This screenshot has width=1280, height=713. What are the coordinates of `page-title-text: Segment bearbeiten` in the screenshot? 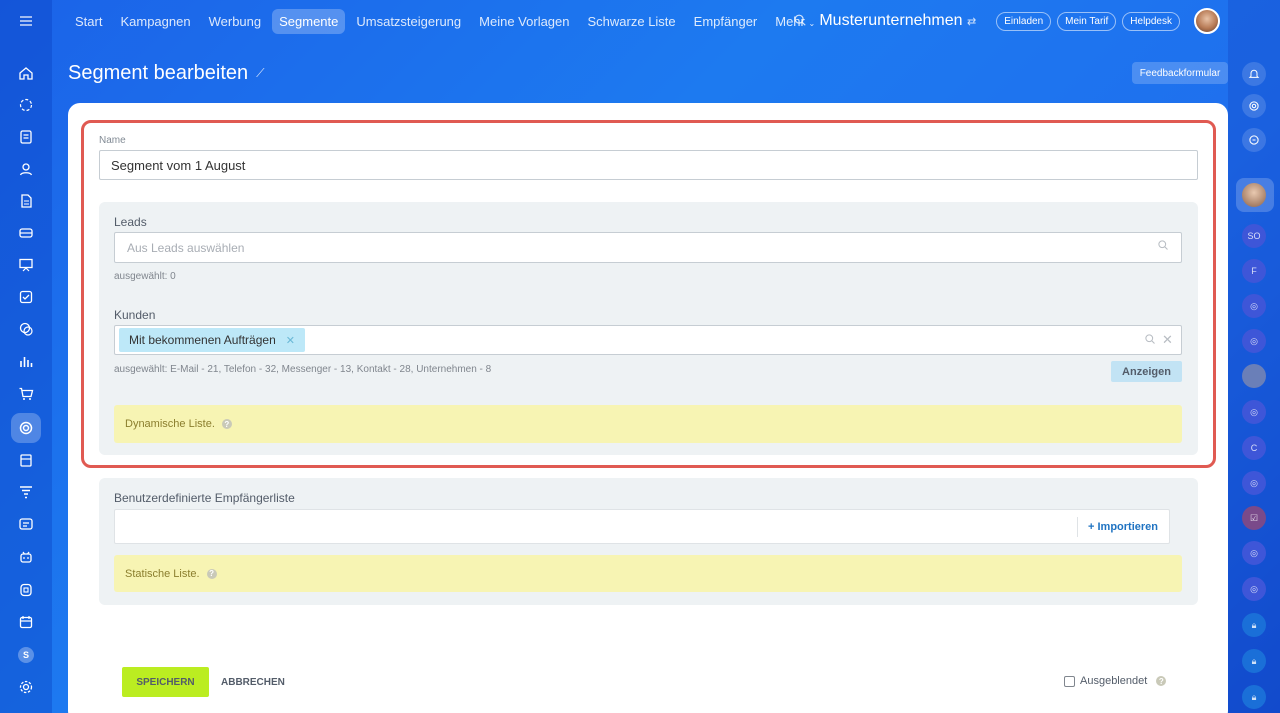 It's located at (158, 73).